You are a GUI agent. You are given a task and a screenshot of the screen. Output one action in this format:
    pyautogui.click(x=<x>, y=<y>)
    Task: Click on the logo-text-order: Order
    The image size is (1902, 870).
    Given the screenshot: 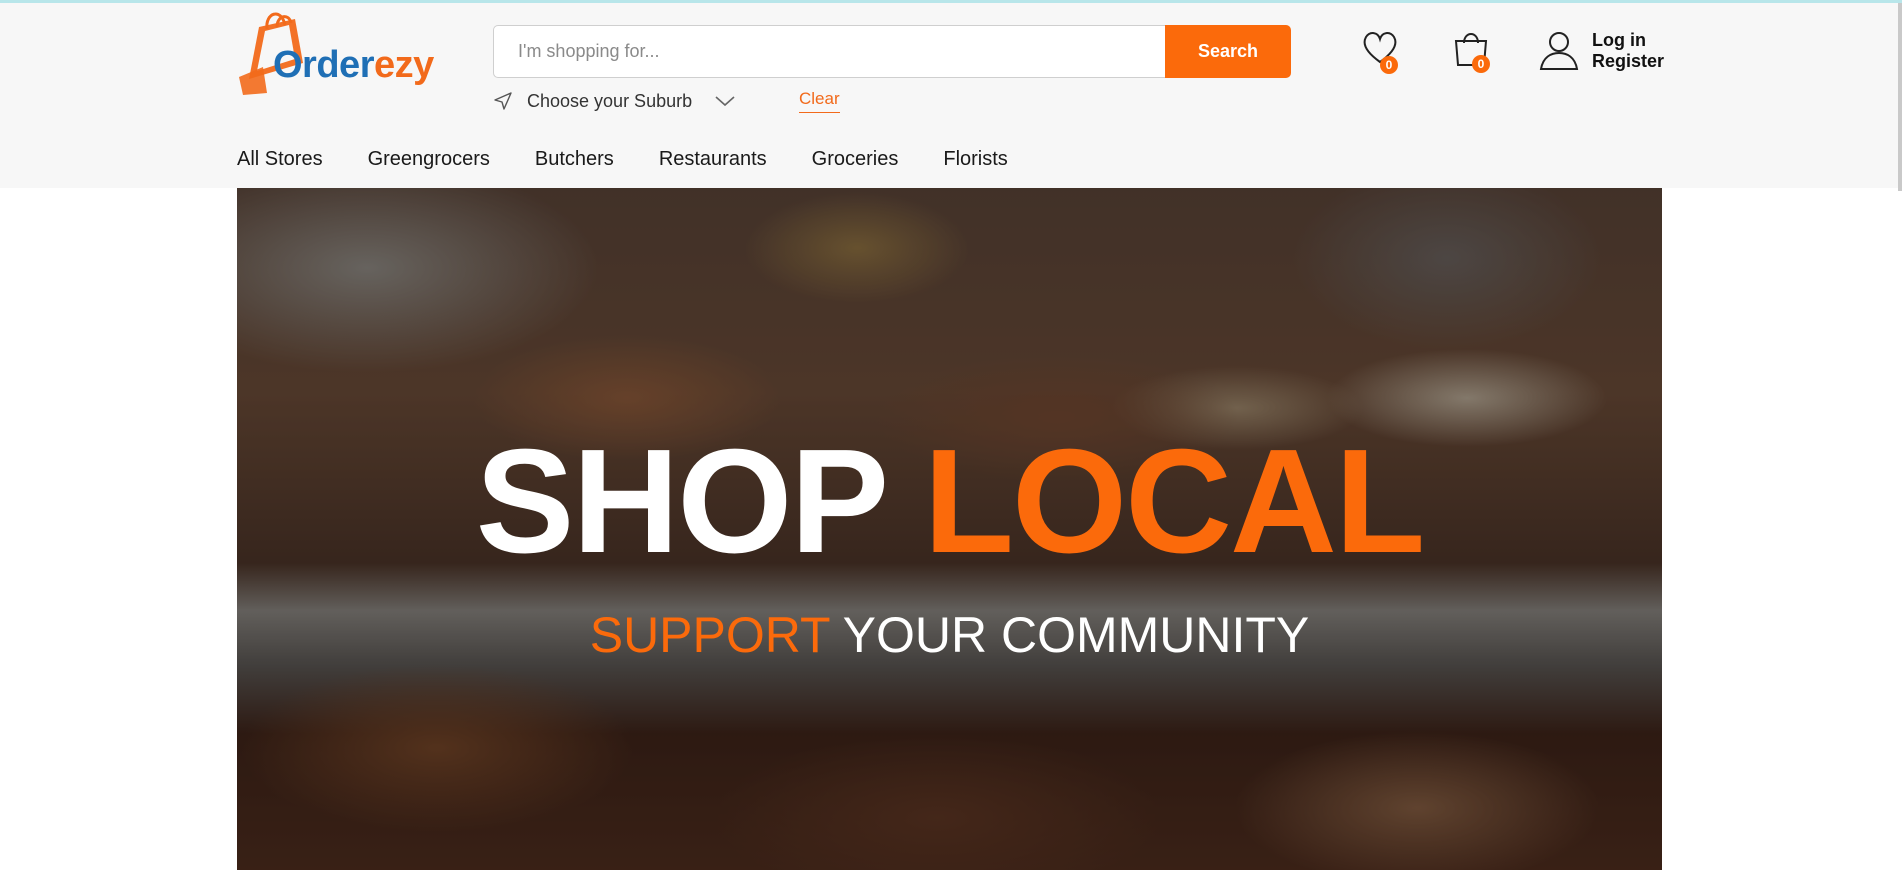 What is the action you would take?
    pyautogui.click(x=323, y=65)
    